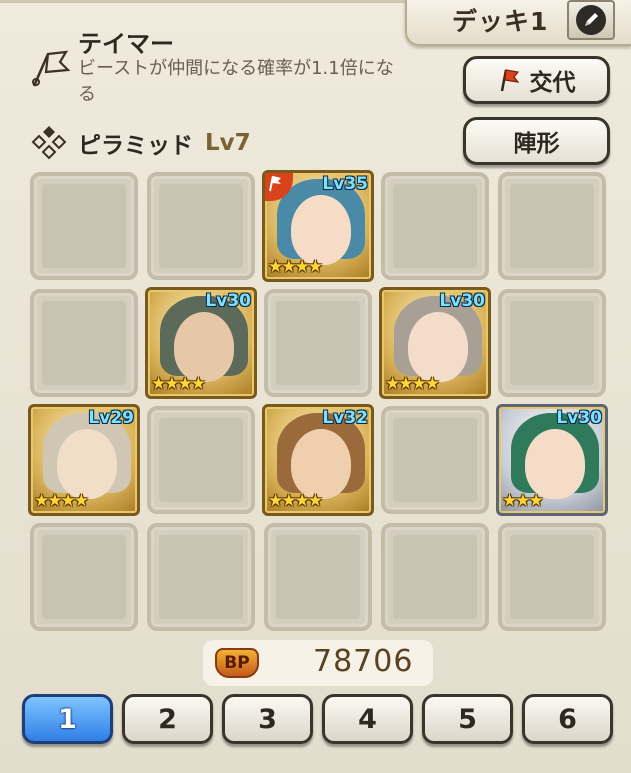 The image size is (631, 773). Describe the element at coordinates (126, 44) in the screenshot. I see `skill-title: テイマー` at that location.